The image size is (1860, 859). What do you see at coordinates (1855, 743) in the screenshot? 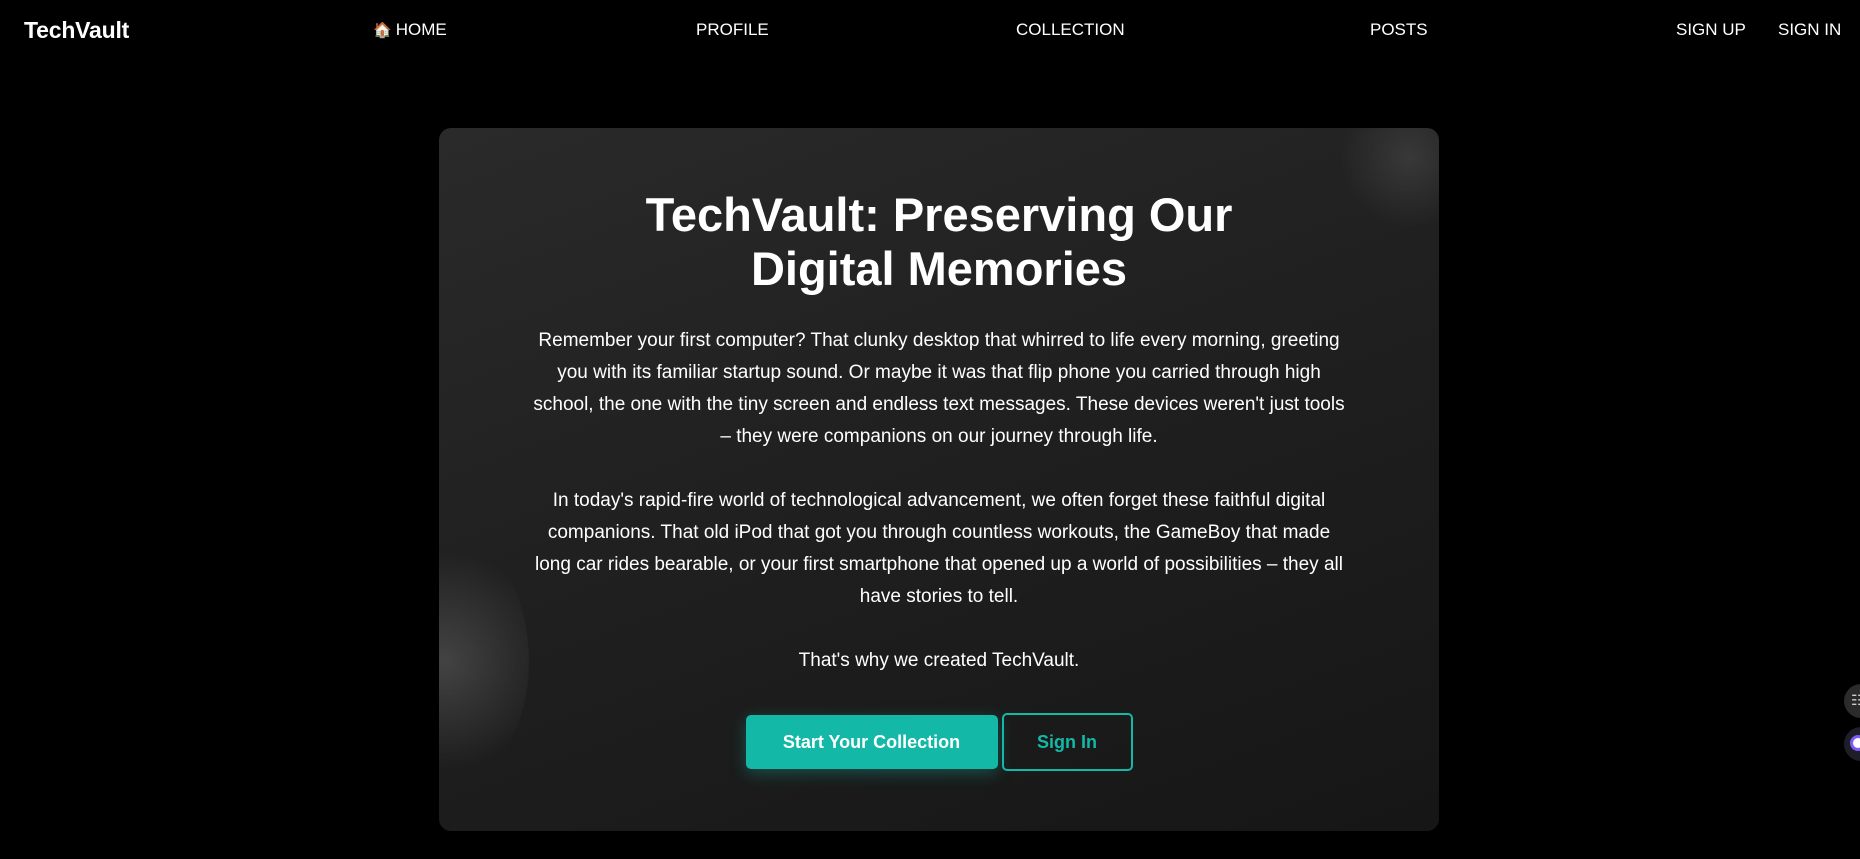
I see `assistant-icon` at bounding box center [1855, 743].